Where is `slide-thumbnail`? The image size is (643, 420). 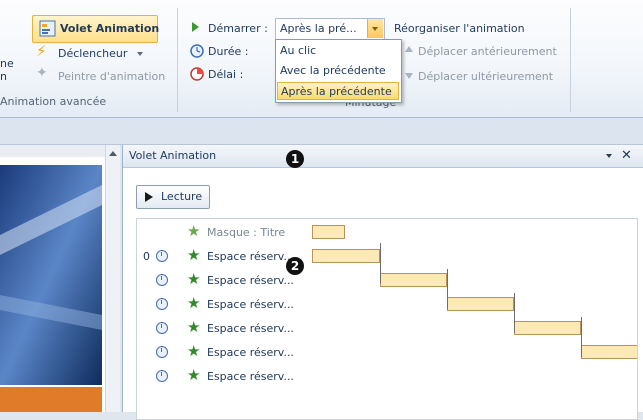
slide-thumbnail is located at coordinates (52, 278).